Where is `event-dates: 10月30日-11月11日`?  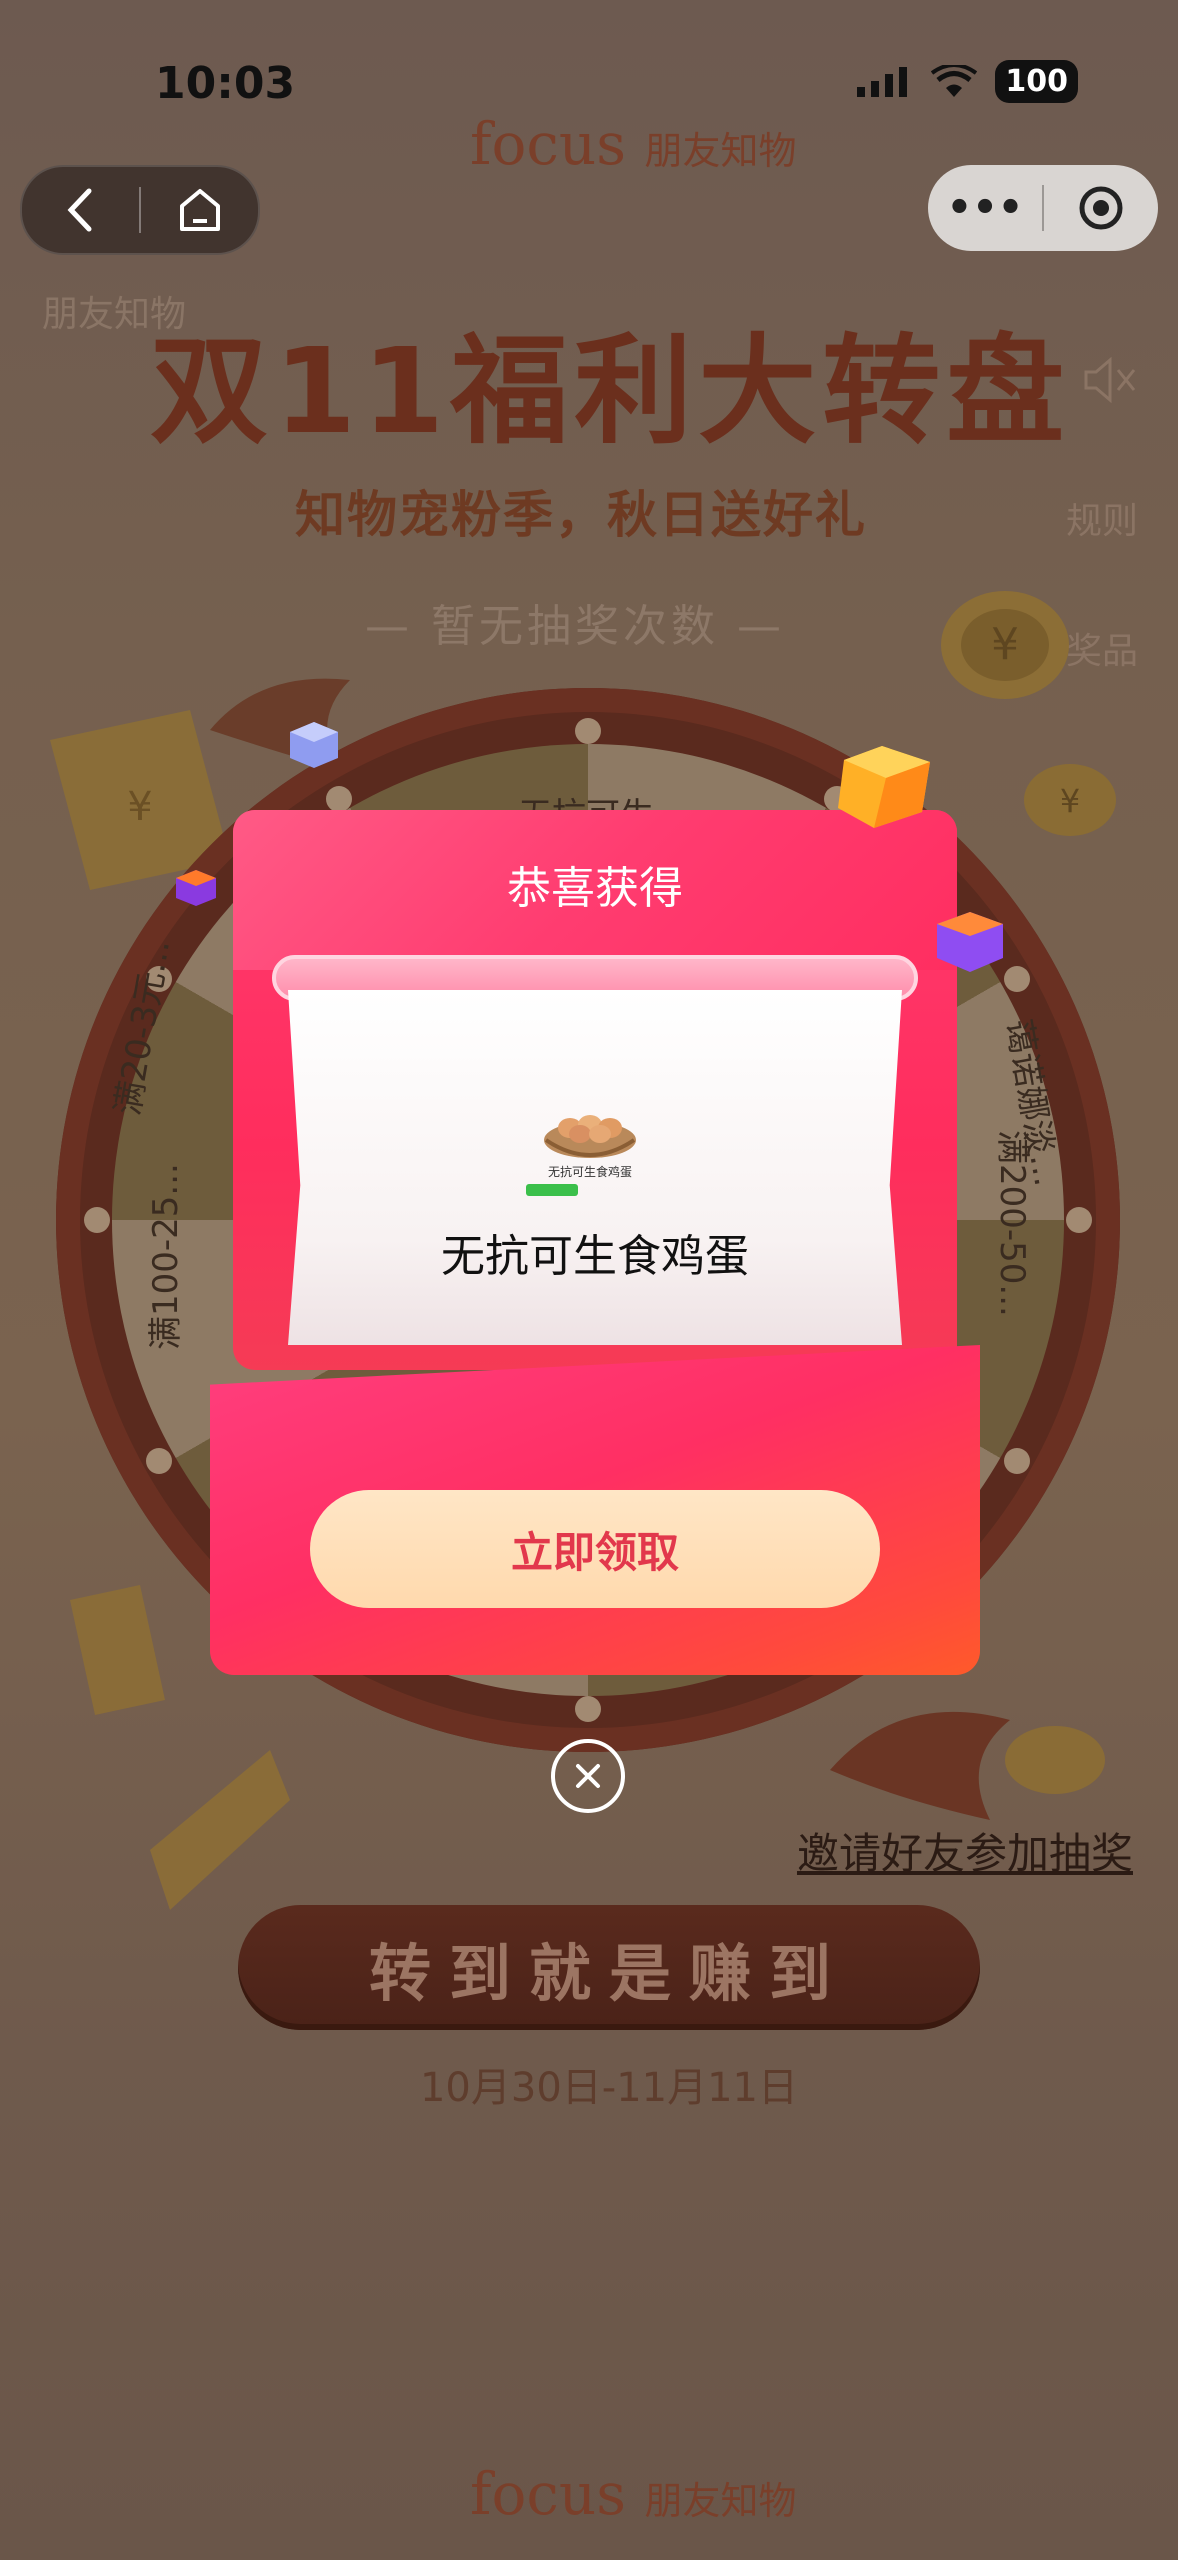
event-dates: 10月30日-11月11日 is located at coordinates (609, 2088).